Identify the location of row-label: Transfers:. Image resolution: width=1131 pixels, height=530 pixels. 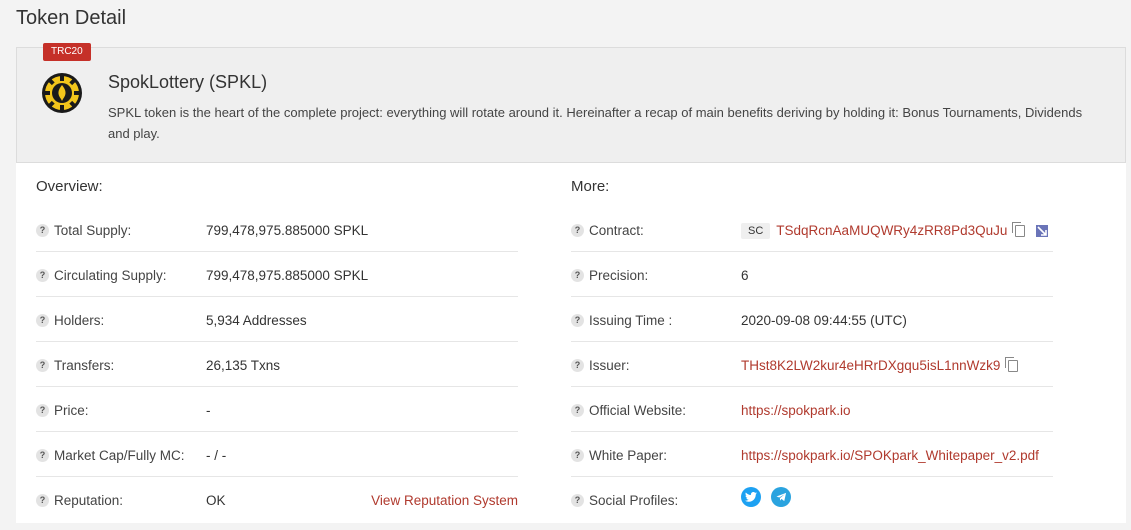
(84, 365).